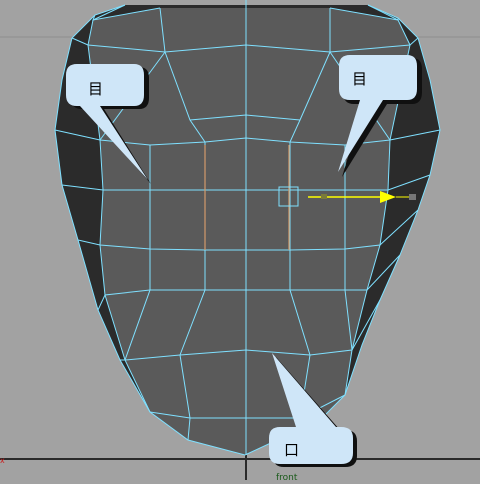 The width and height of the screenshot is (480, 484). What do you see at coordinates (2, 460) in the screenshot?
I see `axis-marker: x` at bounding box center [2, 460].